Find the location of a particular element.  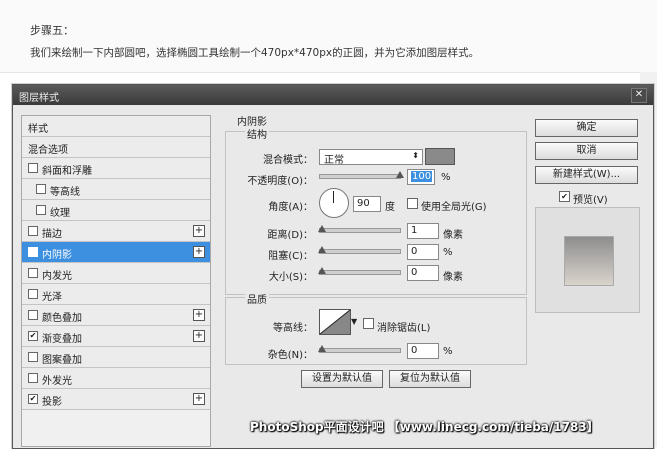

preview-swatch is located at coordinates (589, 261).